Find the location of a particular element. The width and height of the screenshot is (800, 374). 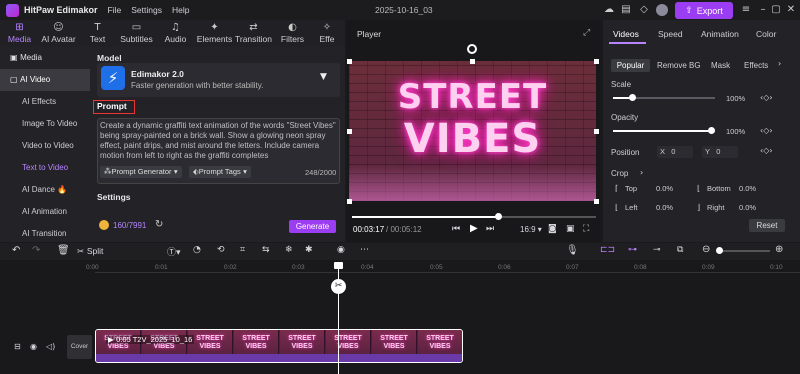

cover-button: Cover is located at coordinates (79, 347).